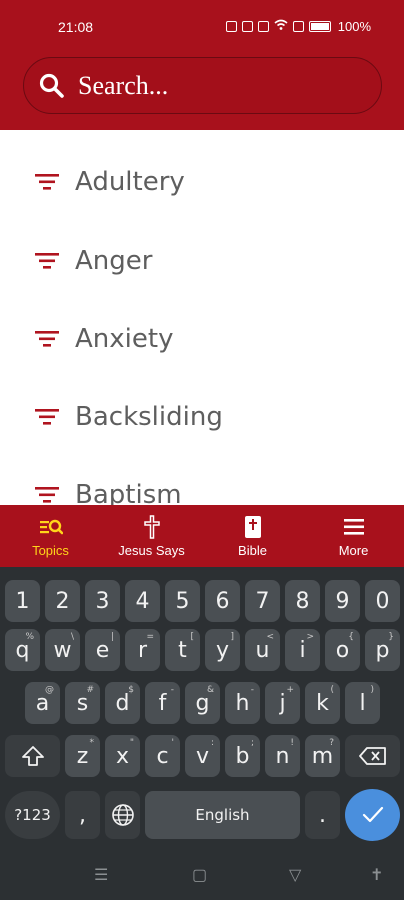 This screenshot has width=404, height=900. Describe the element at coordinates (151, 536) in the screenshot. I see `nav-jesus-says: Jesus Says` at that location.